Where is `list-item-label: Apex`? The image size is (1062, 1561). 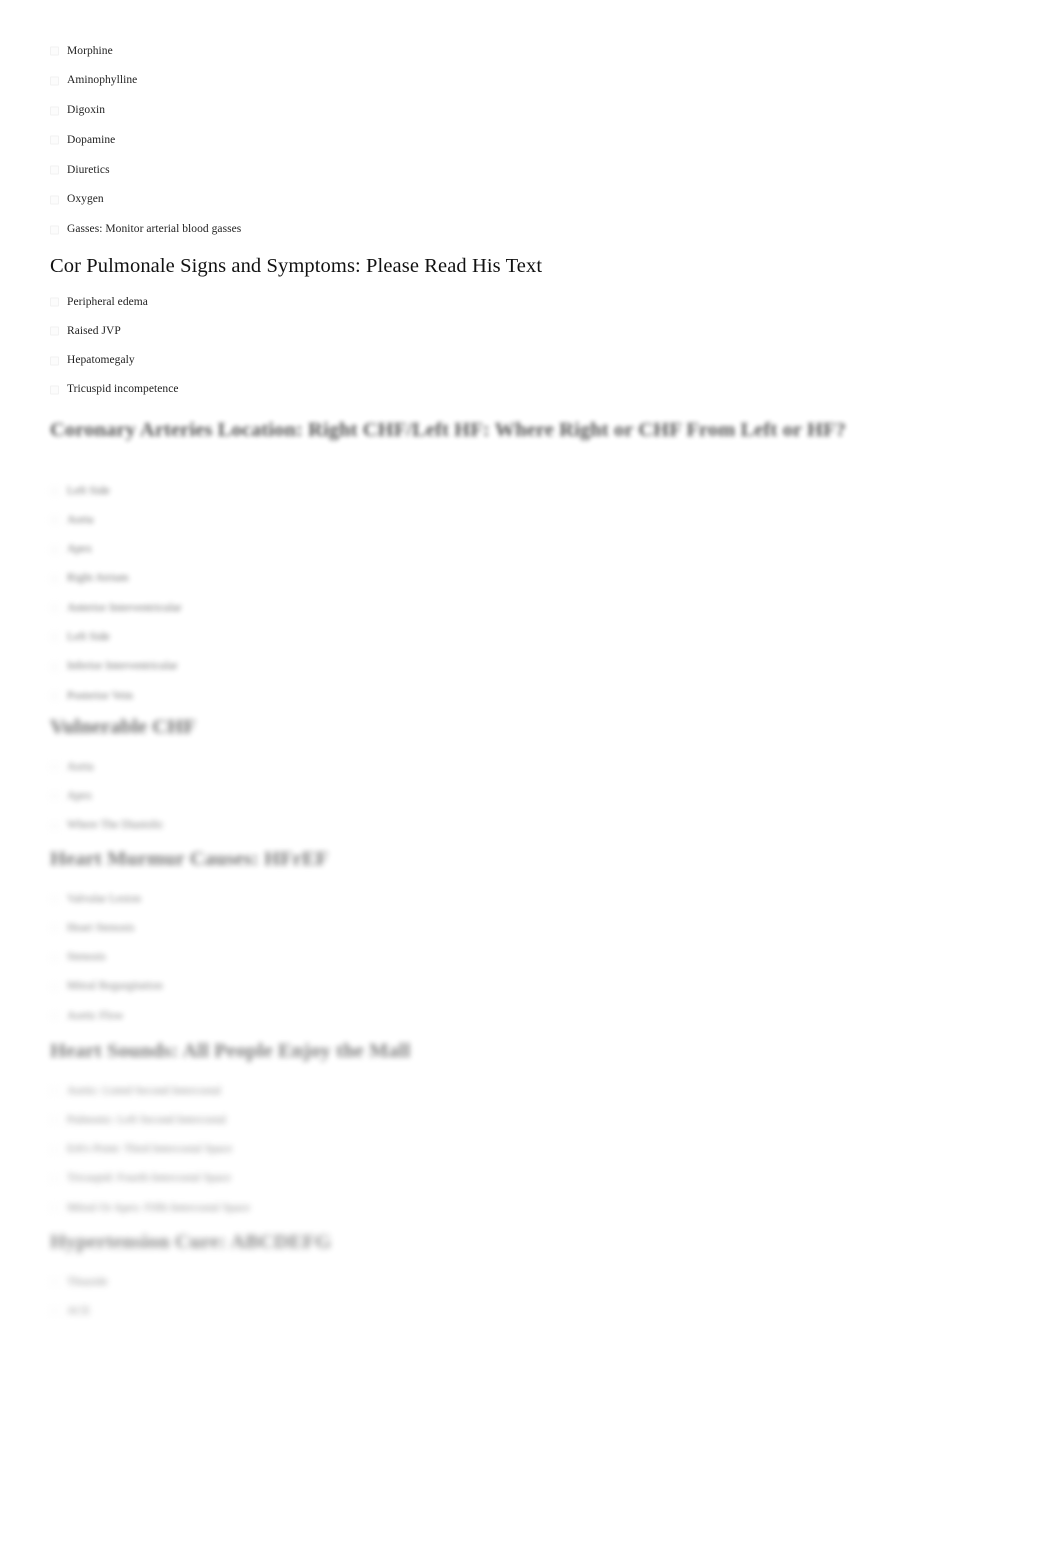
list-item-label: Apex is located at coordinates (80, 795).